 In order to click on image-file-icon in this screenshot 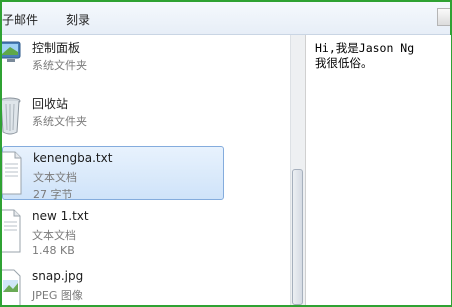, I will do `click(11, 287)`.